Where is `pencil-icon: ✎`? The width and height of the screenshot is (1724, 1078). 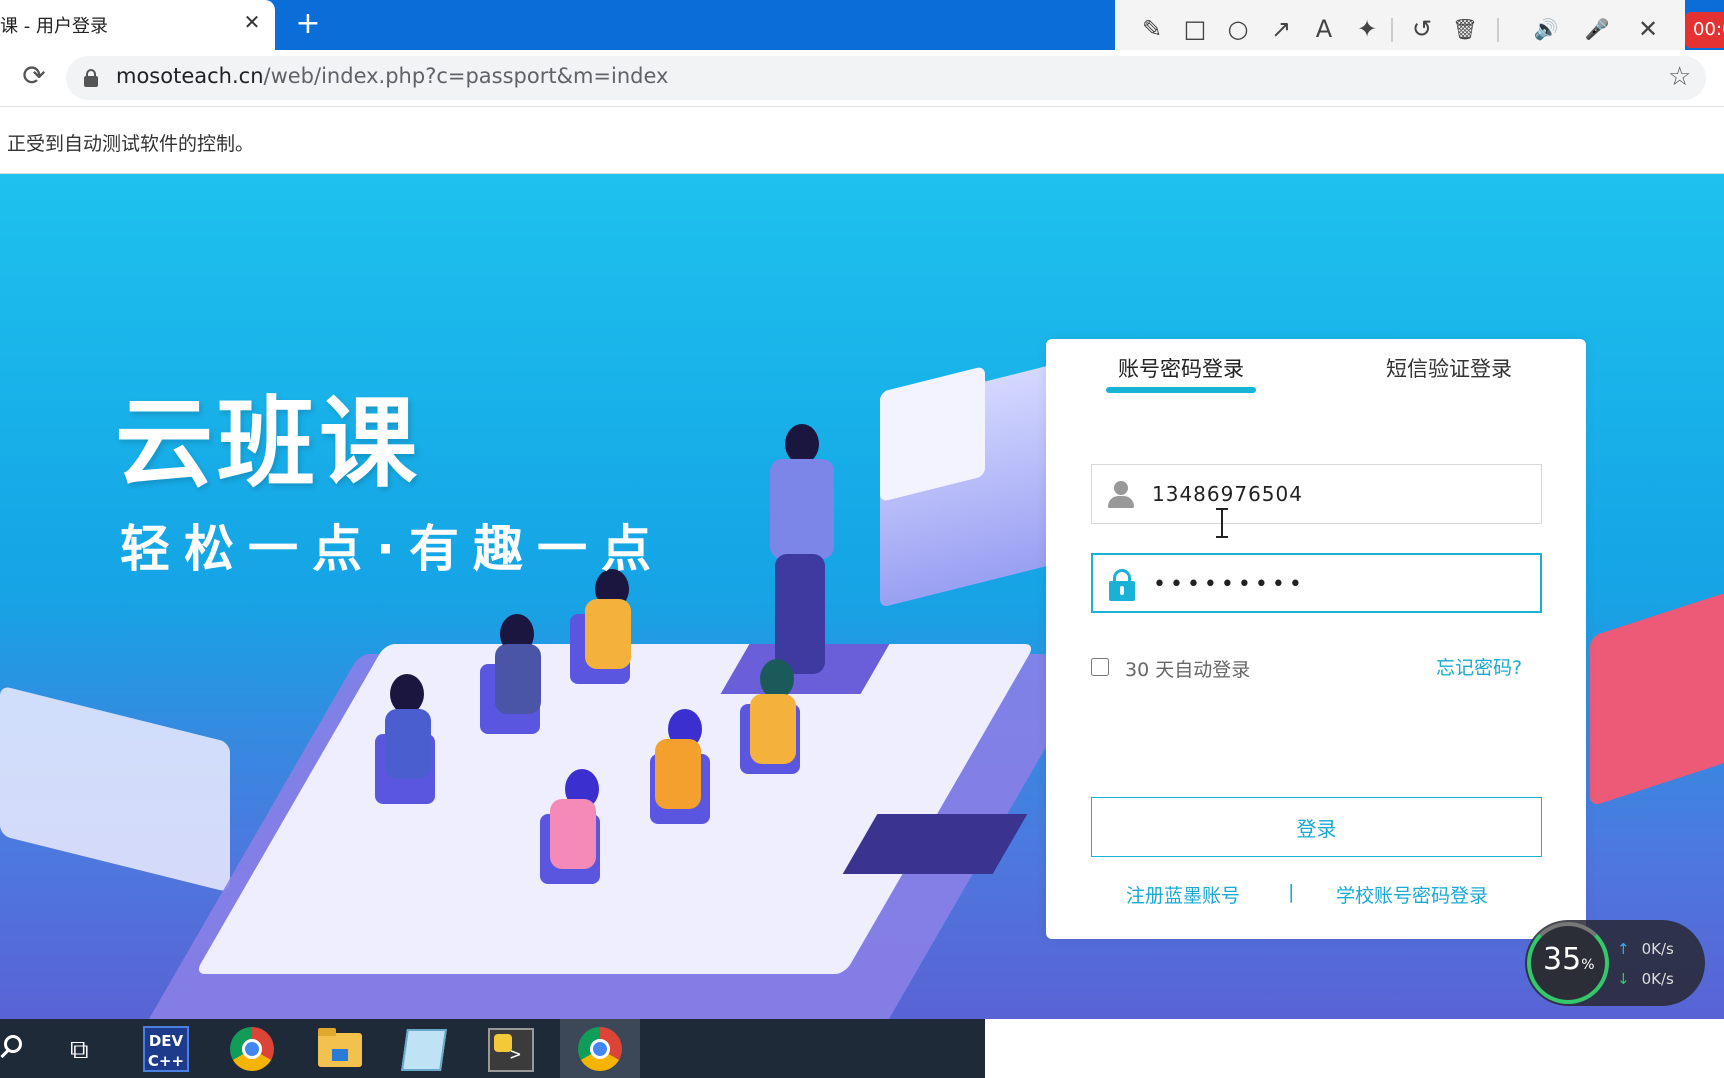
pencil-icon: ✎ is located at coordinates (1152, 29).